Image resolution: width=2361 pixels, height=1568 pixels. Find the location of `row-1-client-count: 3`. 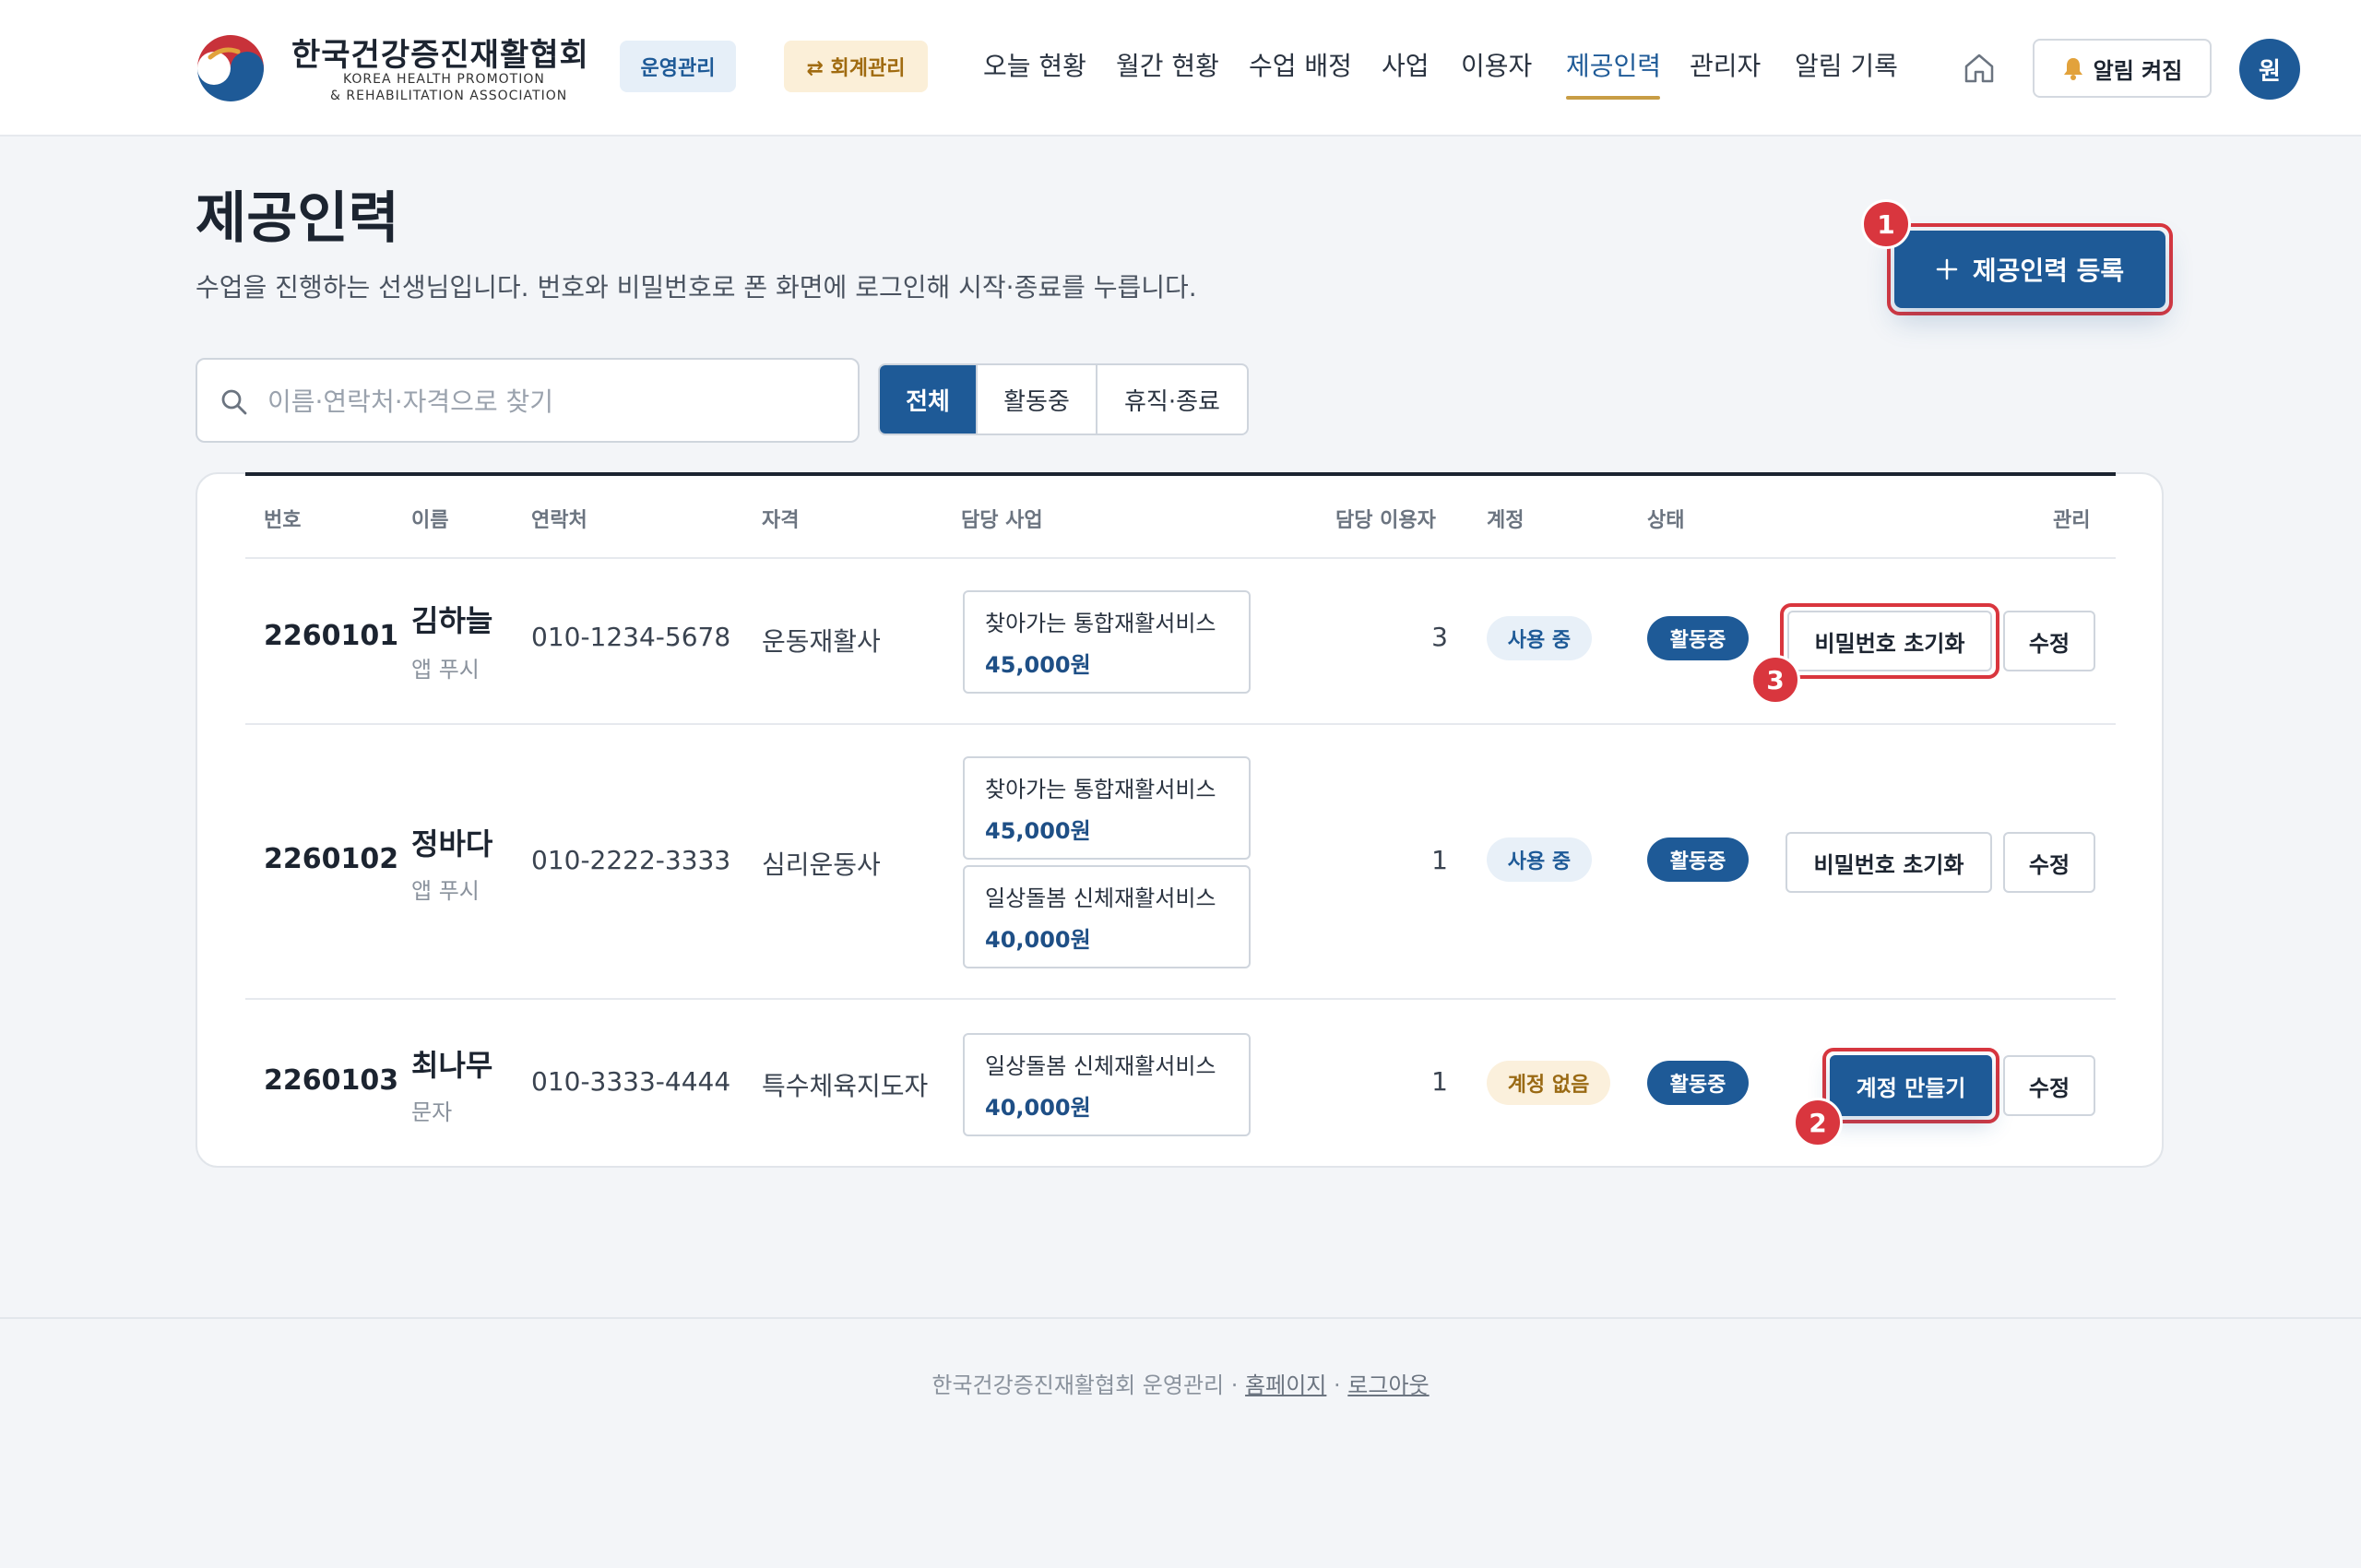

row-1-client-count: 3 is located at coordinates (1439, 637).